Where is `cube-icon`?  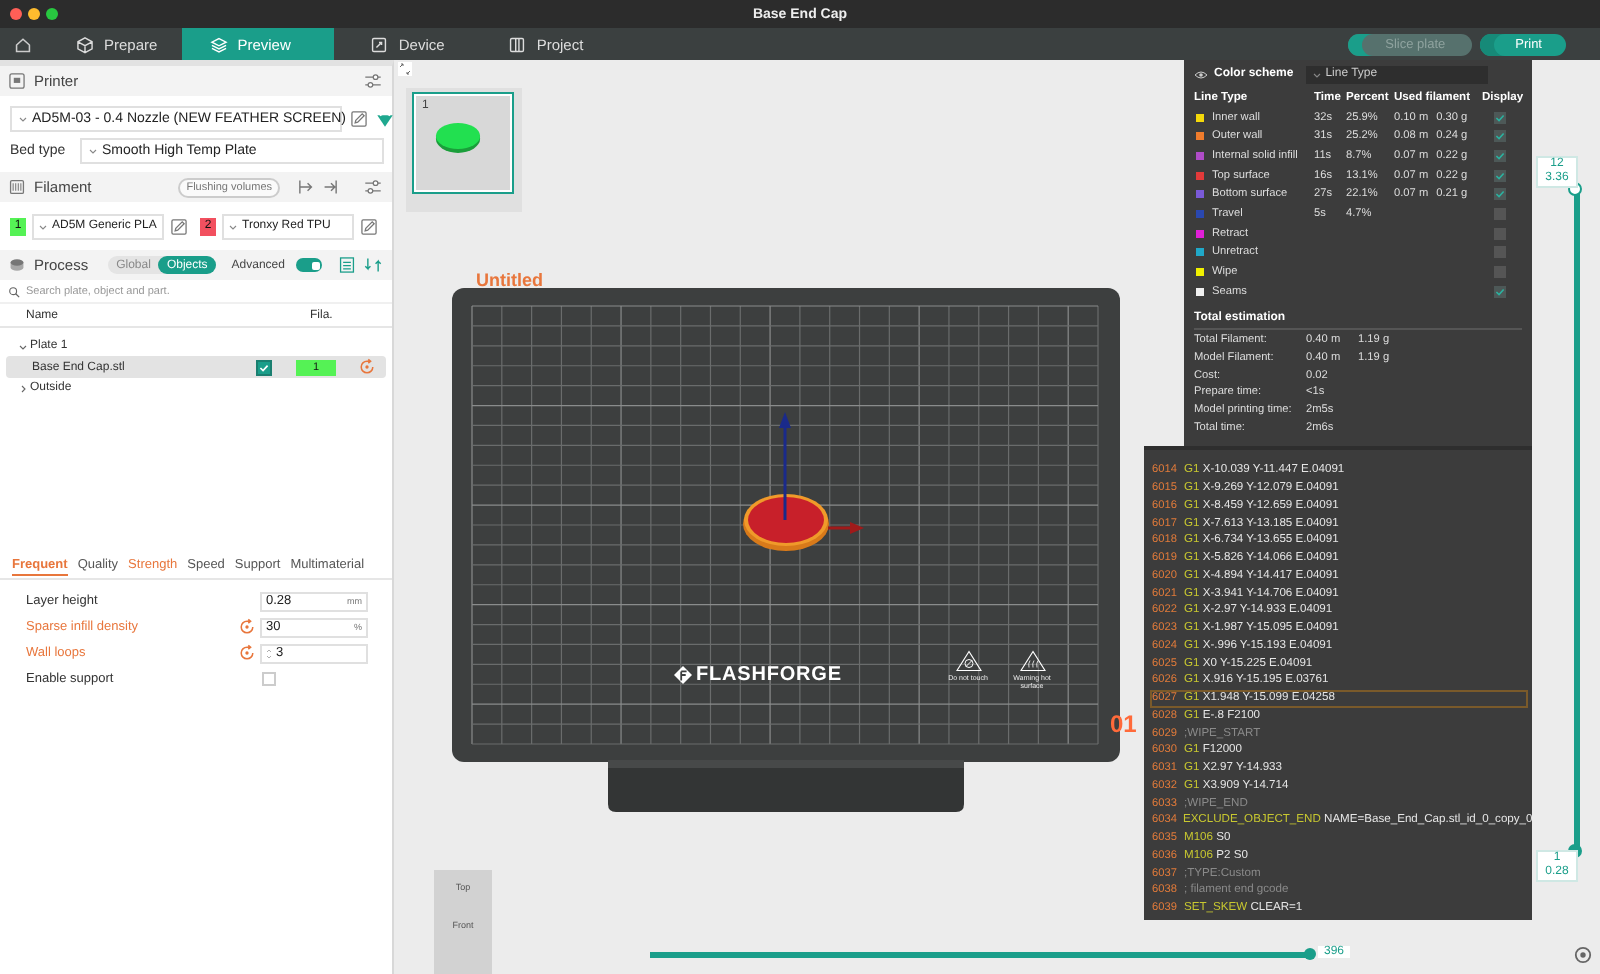
cube-icon is located at coordinates (85, 44).